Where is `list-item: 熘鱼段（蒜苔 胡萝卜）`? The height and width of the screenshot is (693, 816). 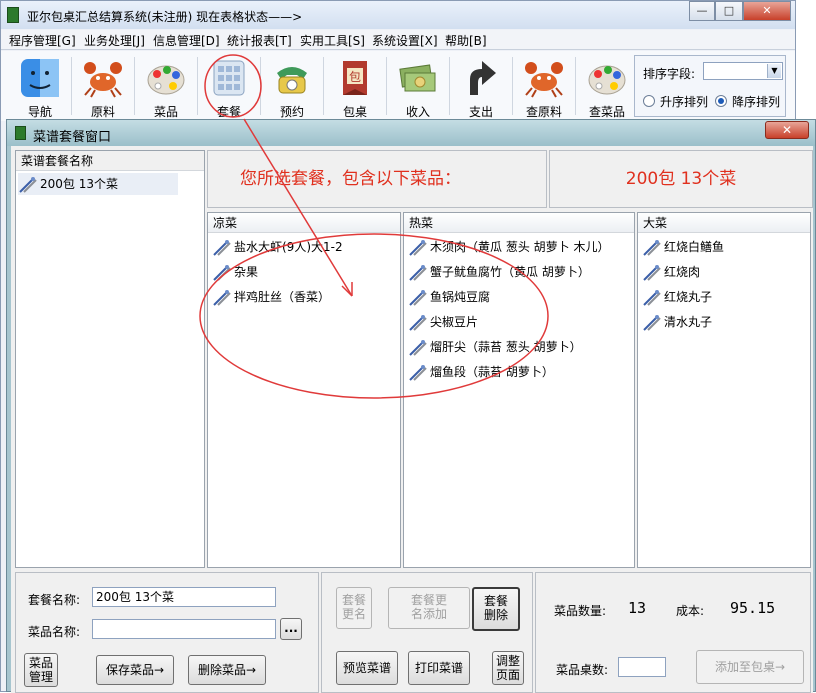
list-item: 熘鱼段（蒜苔 胡萝卜） is located at coordinates (481, 372).